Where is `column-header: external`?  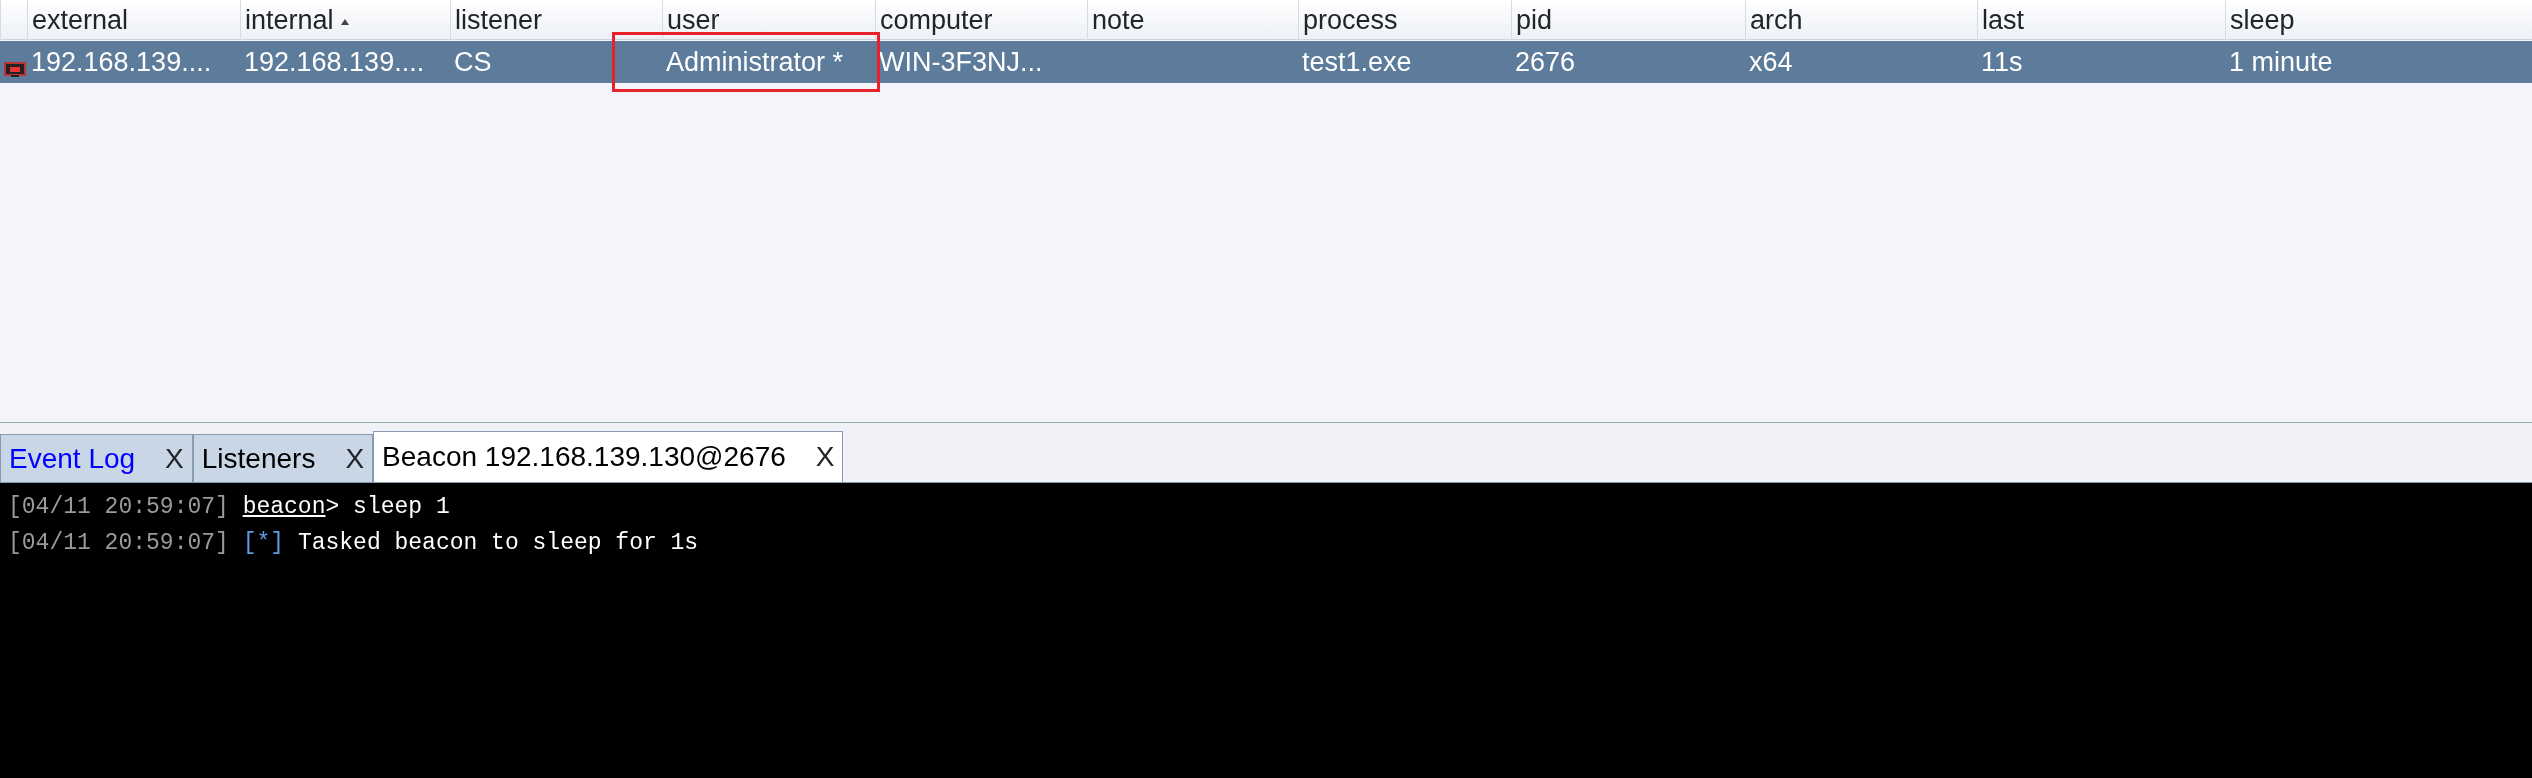 column-header: external is located at coordinates (80, 20).